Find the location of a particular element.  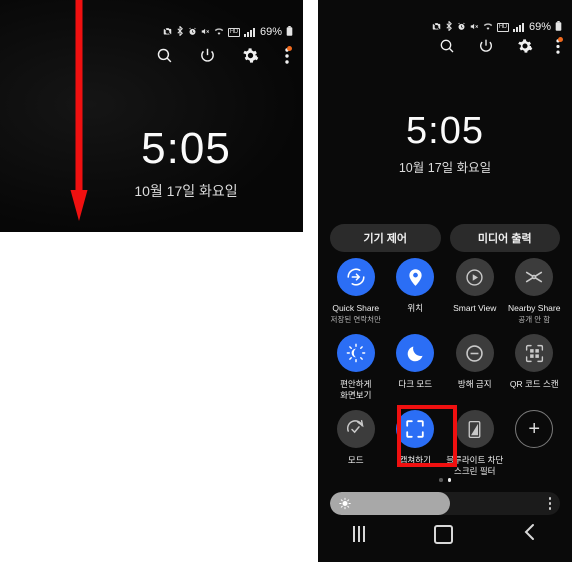

nearby-share-icon is located at coordinates (534, 277).